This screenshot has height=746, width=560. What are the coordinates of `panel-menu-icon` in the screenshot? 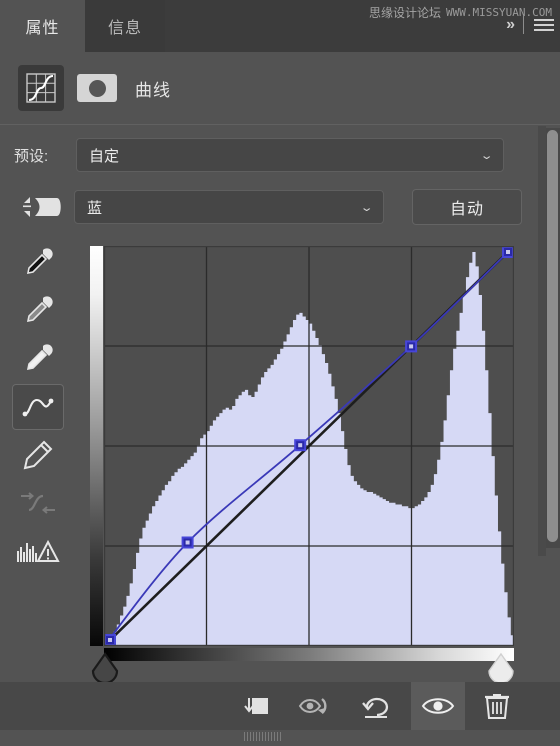 It's located at (544, 25).